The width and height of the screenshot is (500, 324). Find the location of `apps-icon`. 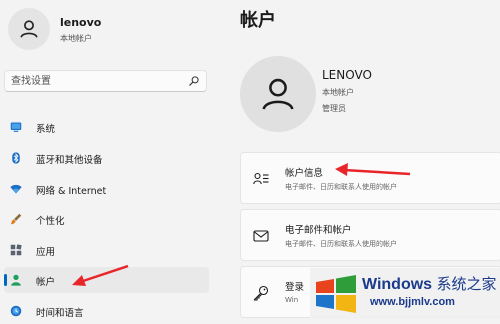

apps-icon is located at coordinates (16, 250).